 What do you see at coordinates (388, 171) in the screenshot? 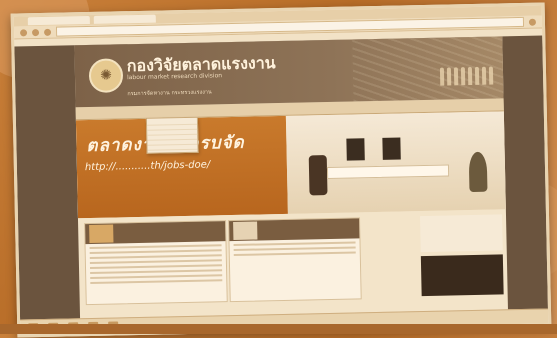
I see `desk-shape` at bounding box center [388, 171].